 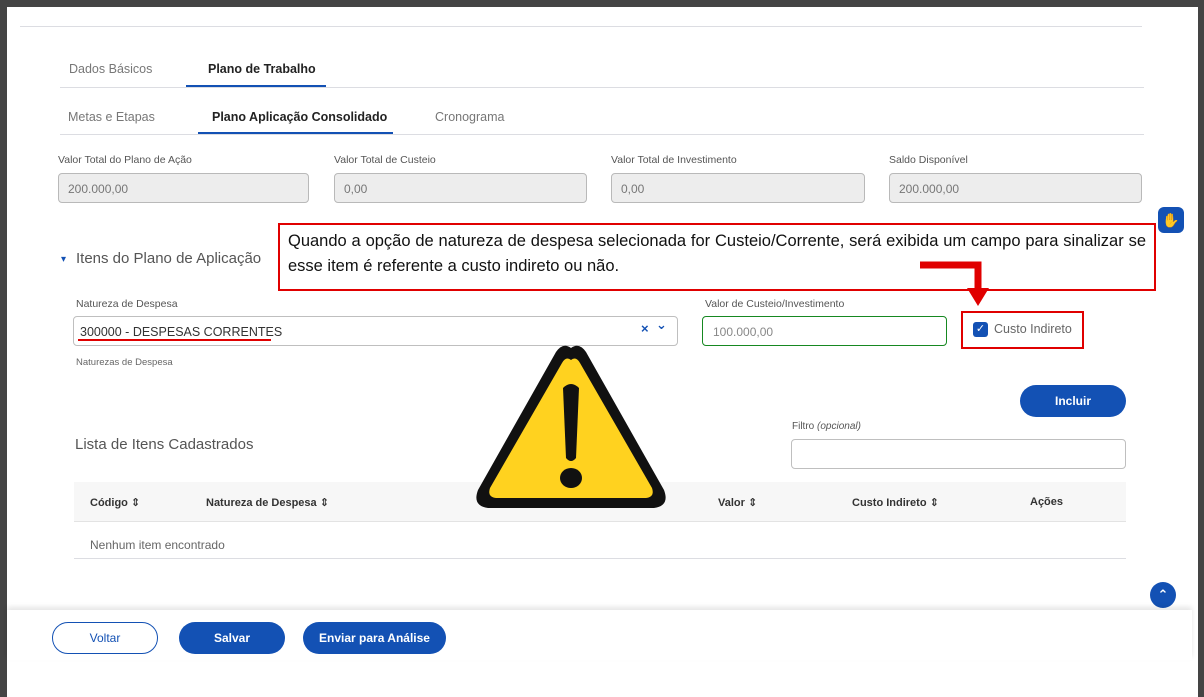 What do you see at coordinates (232, 638) in the screenshot?
I see `salvar-button: Salvar` at bounding box center [232, 638].